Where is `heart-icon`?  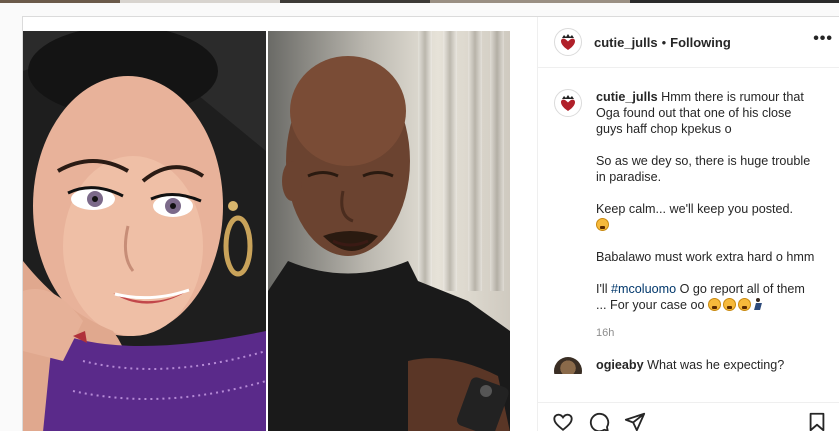 heart-icon is located at coordinates (563, 421).